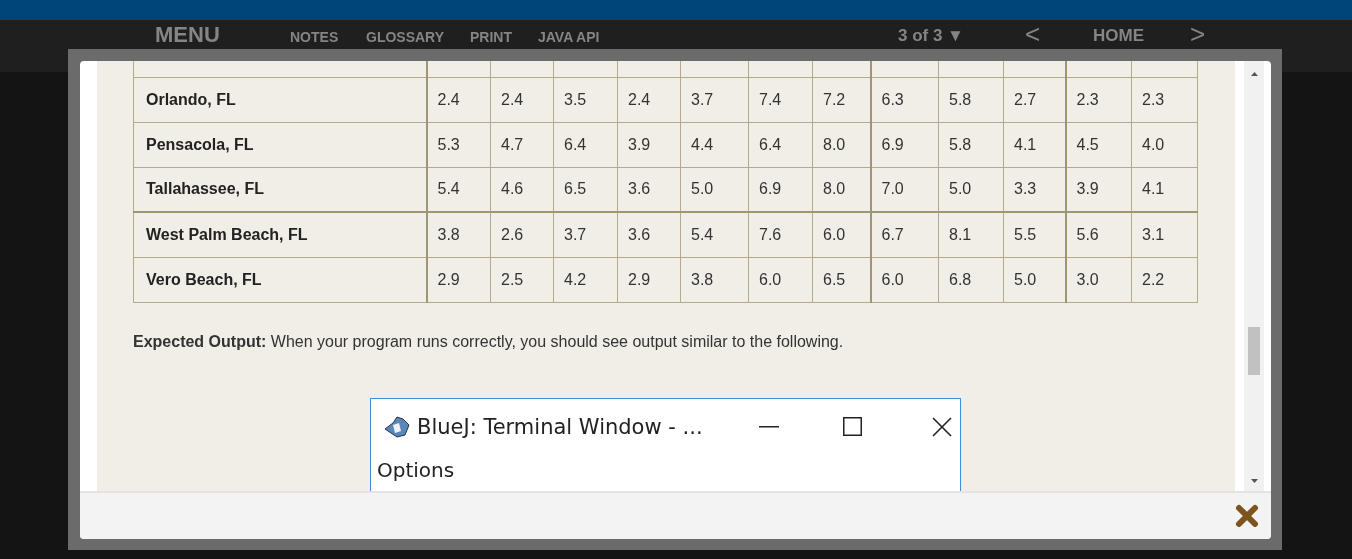 Image resolution: width=1352 pixels, height=559 pixels. Describe the element at coordinates (904, 189) in the screenshot. I see `table-cell: 7.0` at that location.